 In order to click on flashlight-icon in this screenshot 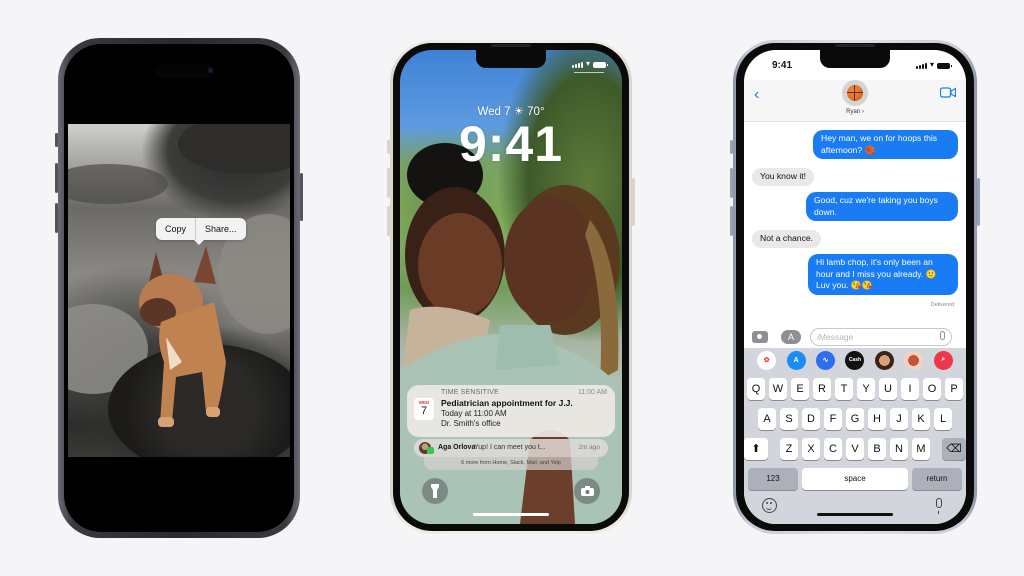, I will do `click(435, 491)`.